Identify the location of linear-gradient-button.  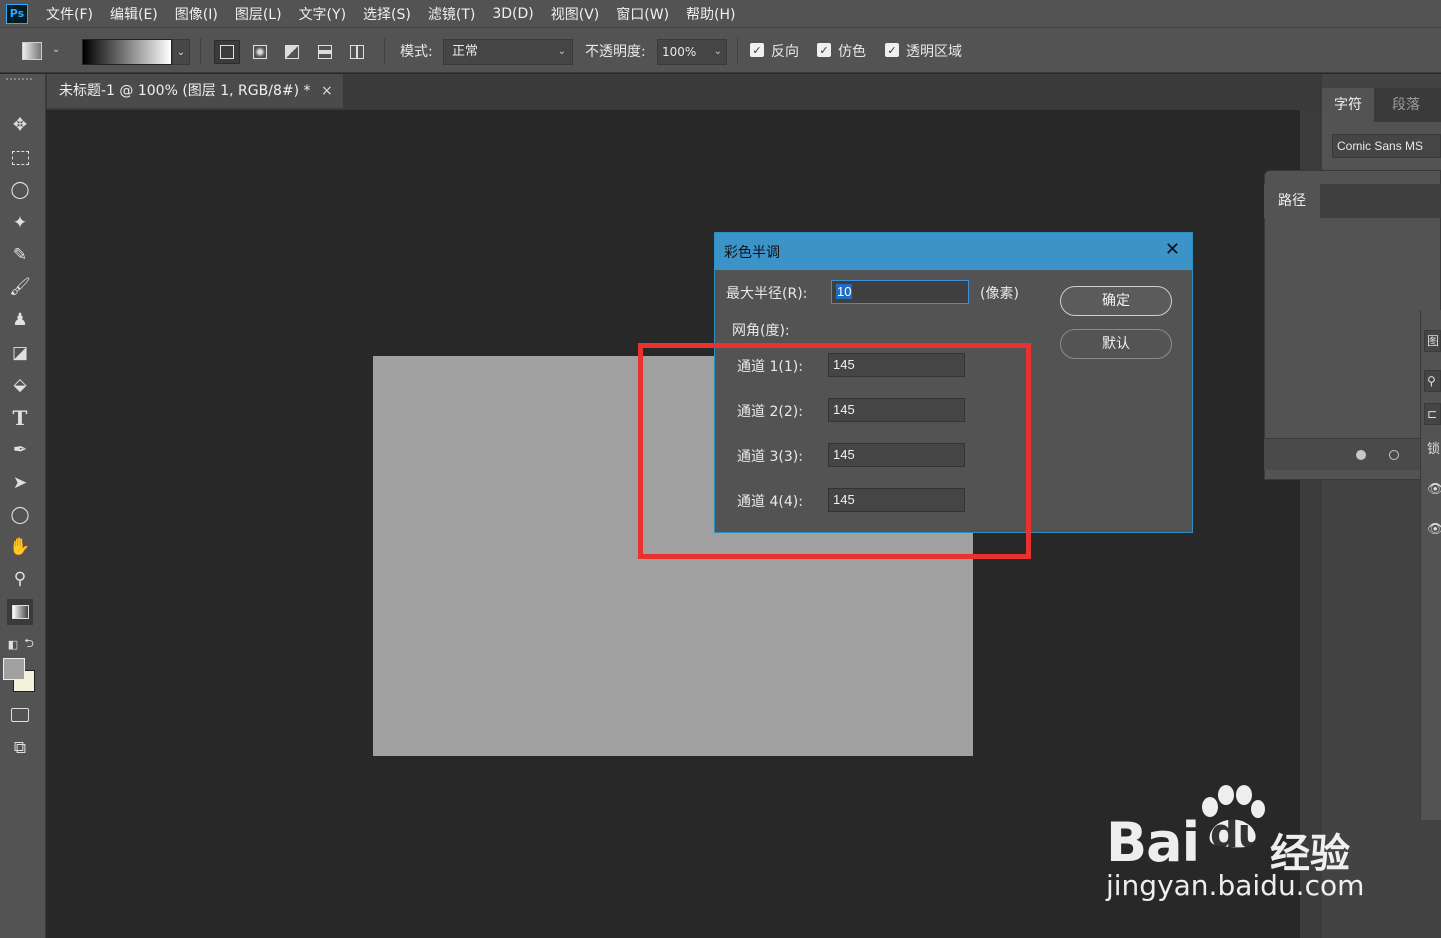
(227, 52).